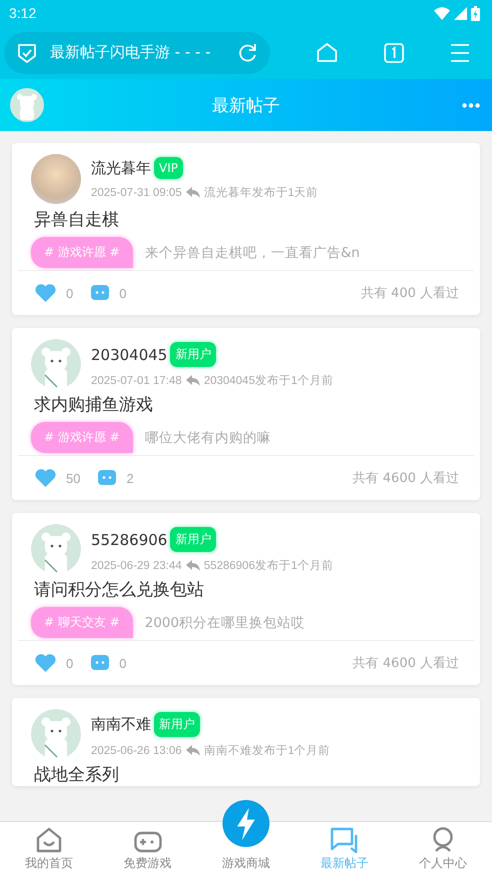  Describe the element at coordinates (207, 437) in the screenshot. I see `post-excerpt: 哪位大佬有内购的嘛` at that location.